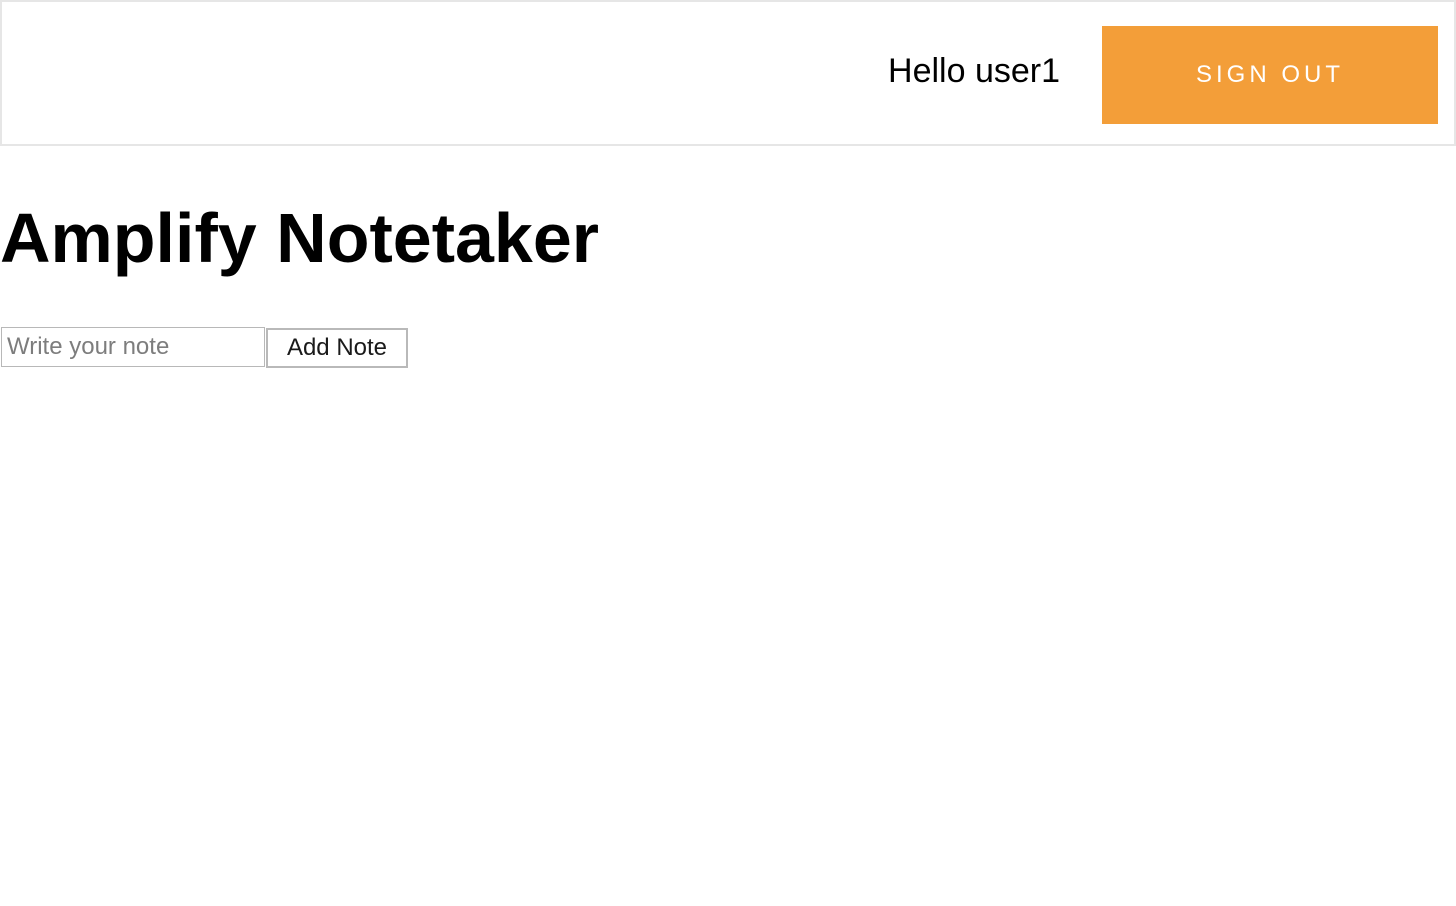  What do you see at coordinates (133, 347) in the screenshot?
I see `note-input` at bounding box center [133, 347].